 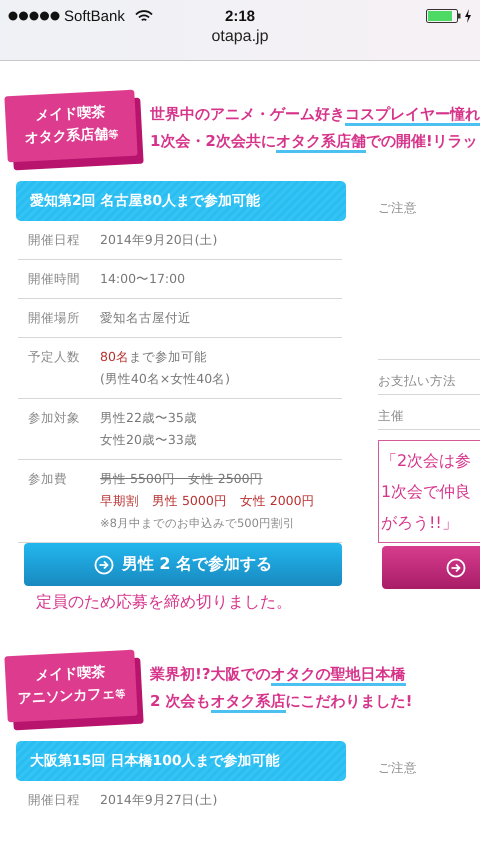 I want to click on field-label: 開催場所, so click(x=54, y=318).